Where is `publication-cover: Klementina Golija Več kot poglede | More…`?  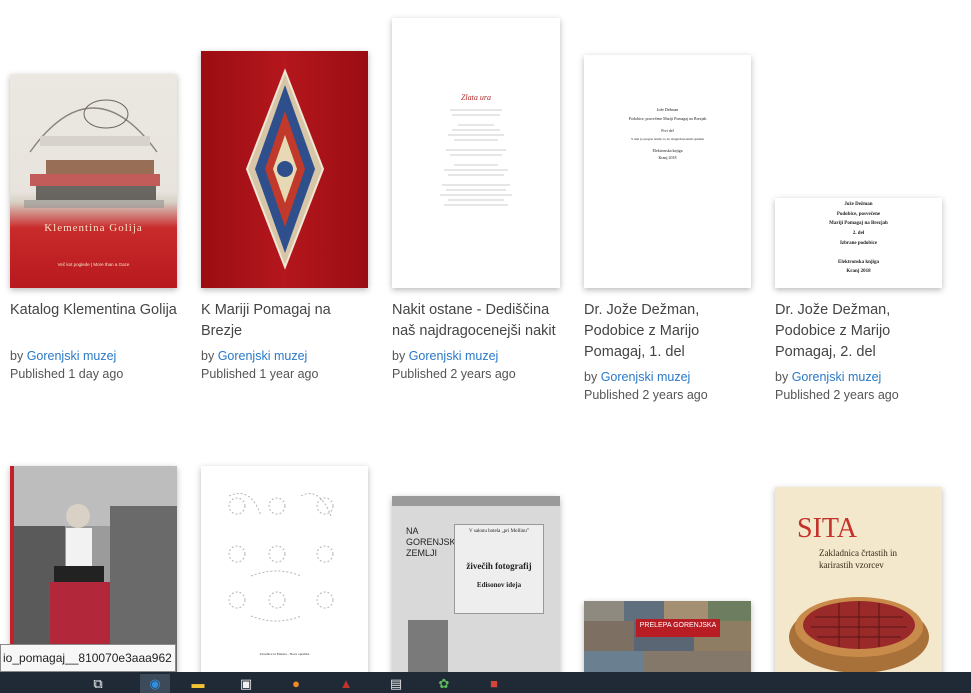
publication-cover: Klementina Golija Več kot poglede | More… is located at coordinates (93, 181).